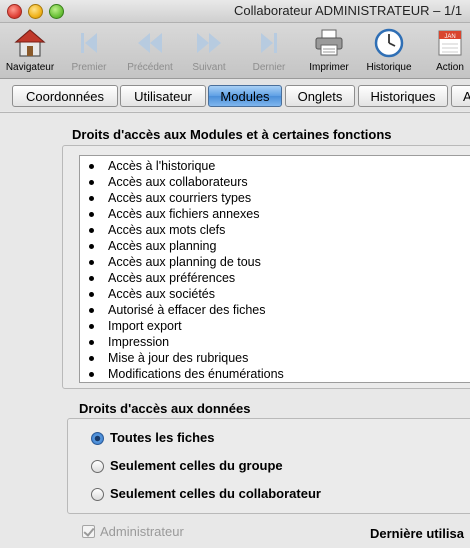 Image resolution: width=470 pixels, height=548 pixels. What do you see at coordinates (56, 11) in the screenshot?
I see `zoom-window-button` at bounding box center [56, 11].